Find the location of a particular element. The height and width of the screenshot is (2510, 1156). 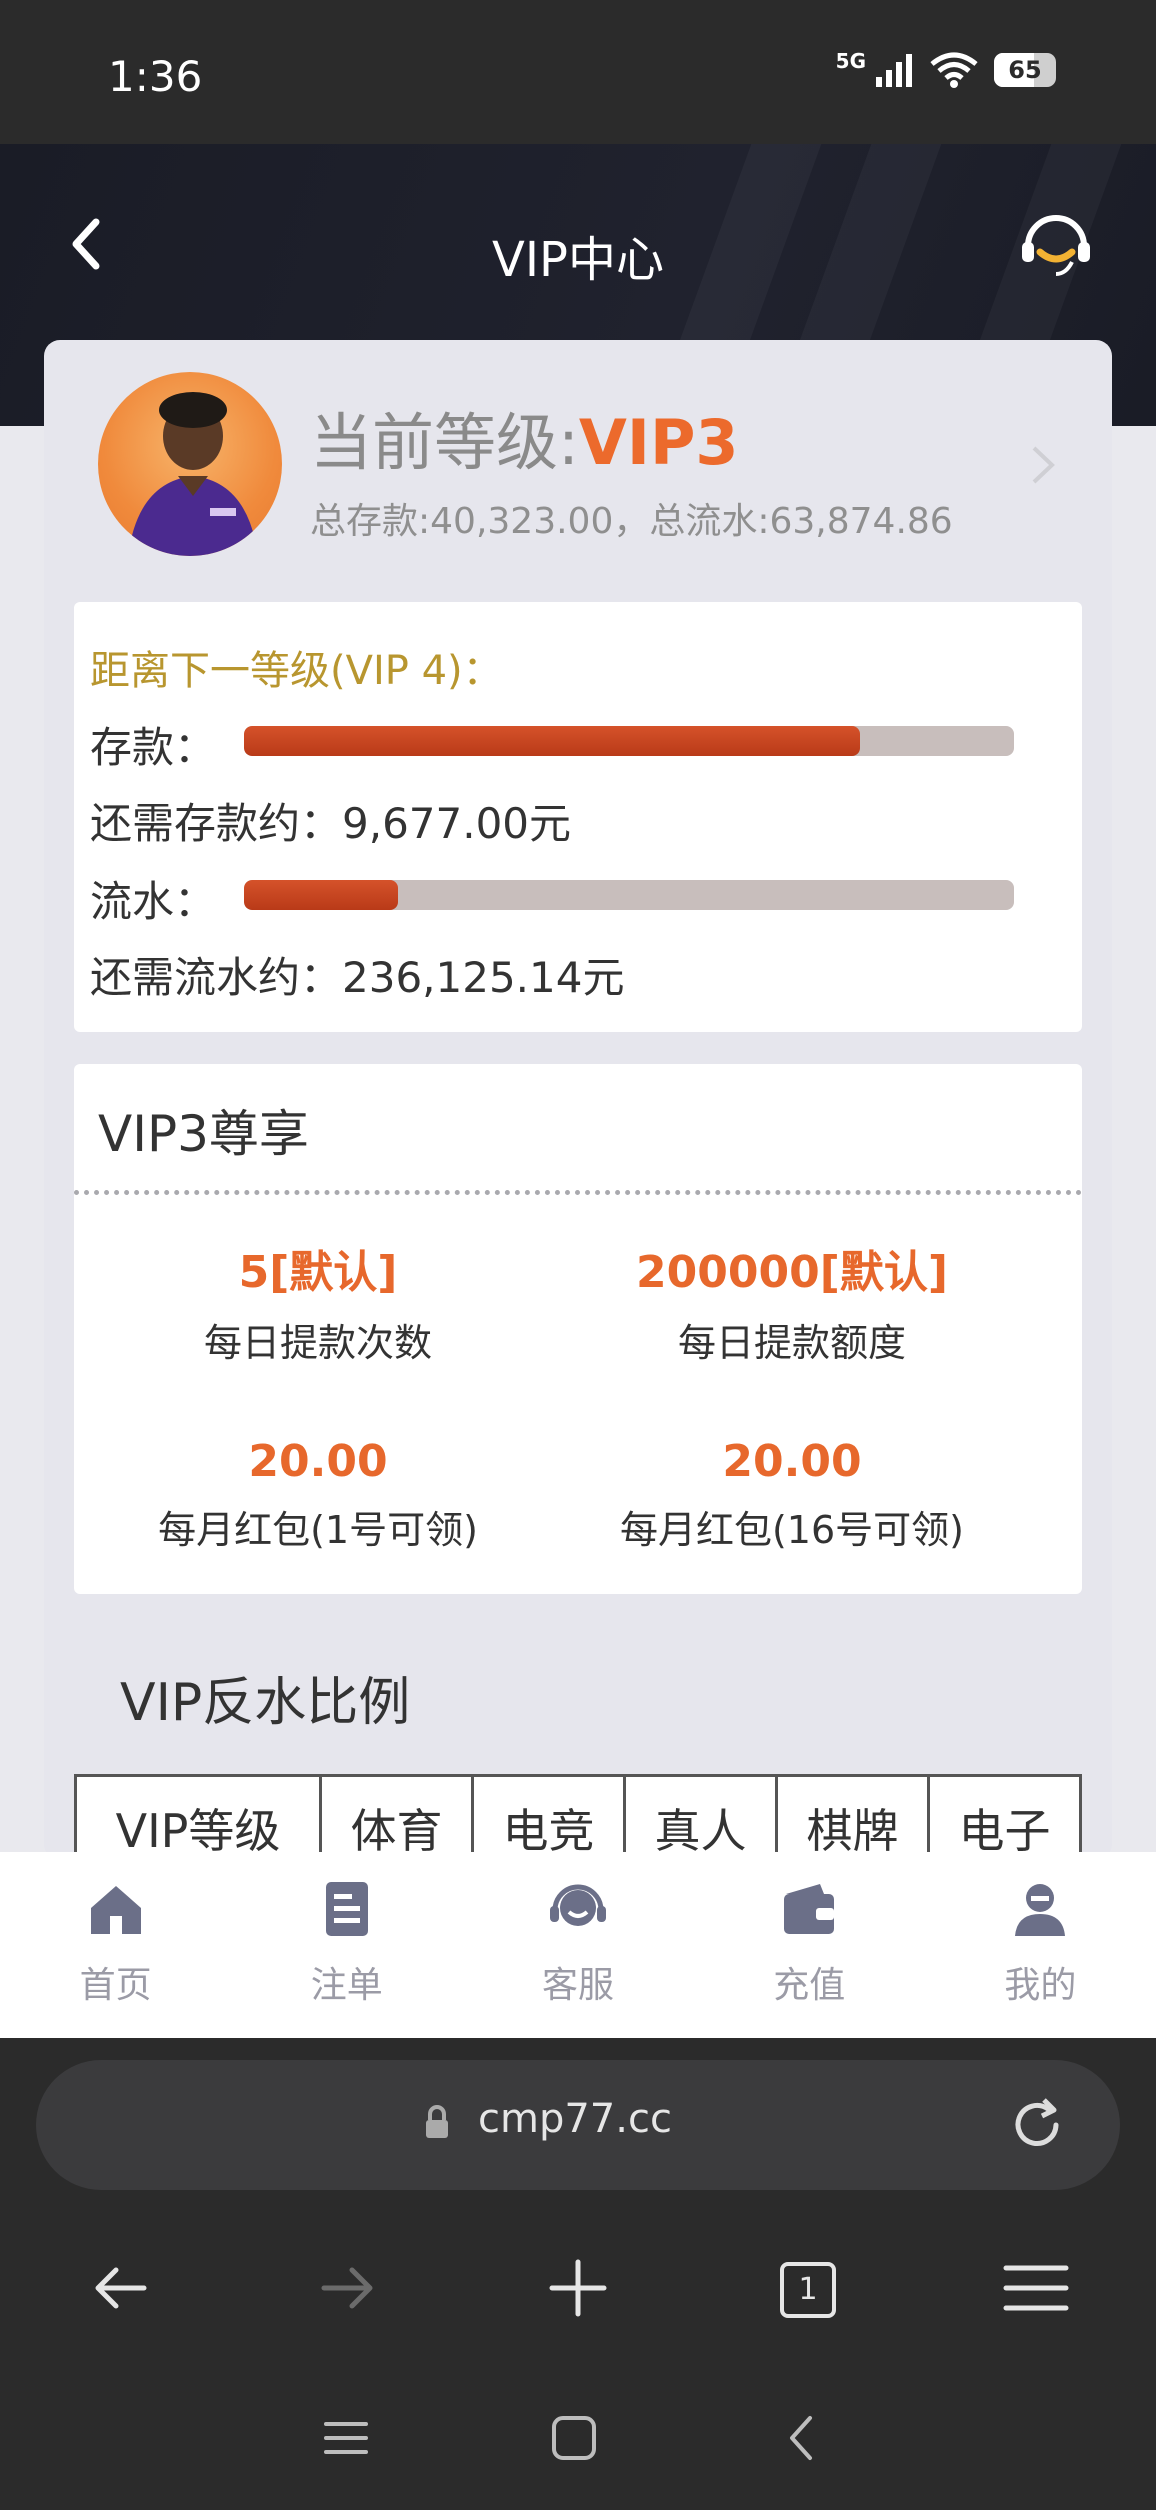

benefits-title: VIP3尊享 is located at coordinates (203, 1134).